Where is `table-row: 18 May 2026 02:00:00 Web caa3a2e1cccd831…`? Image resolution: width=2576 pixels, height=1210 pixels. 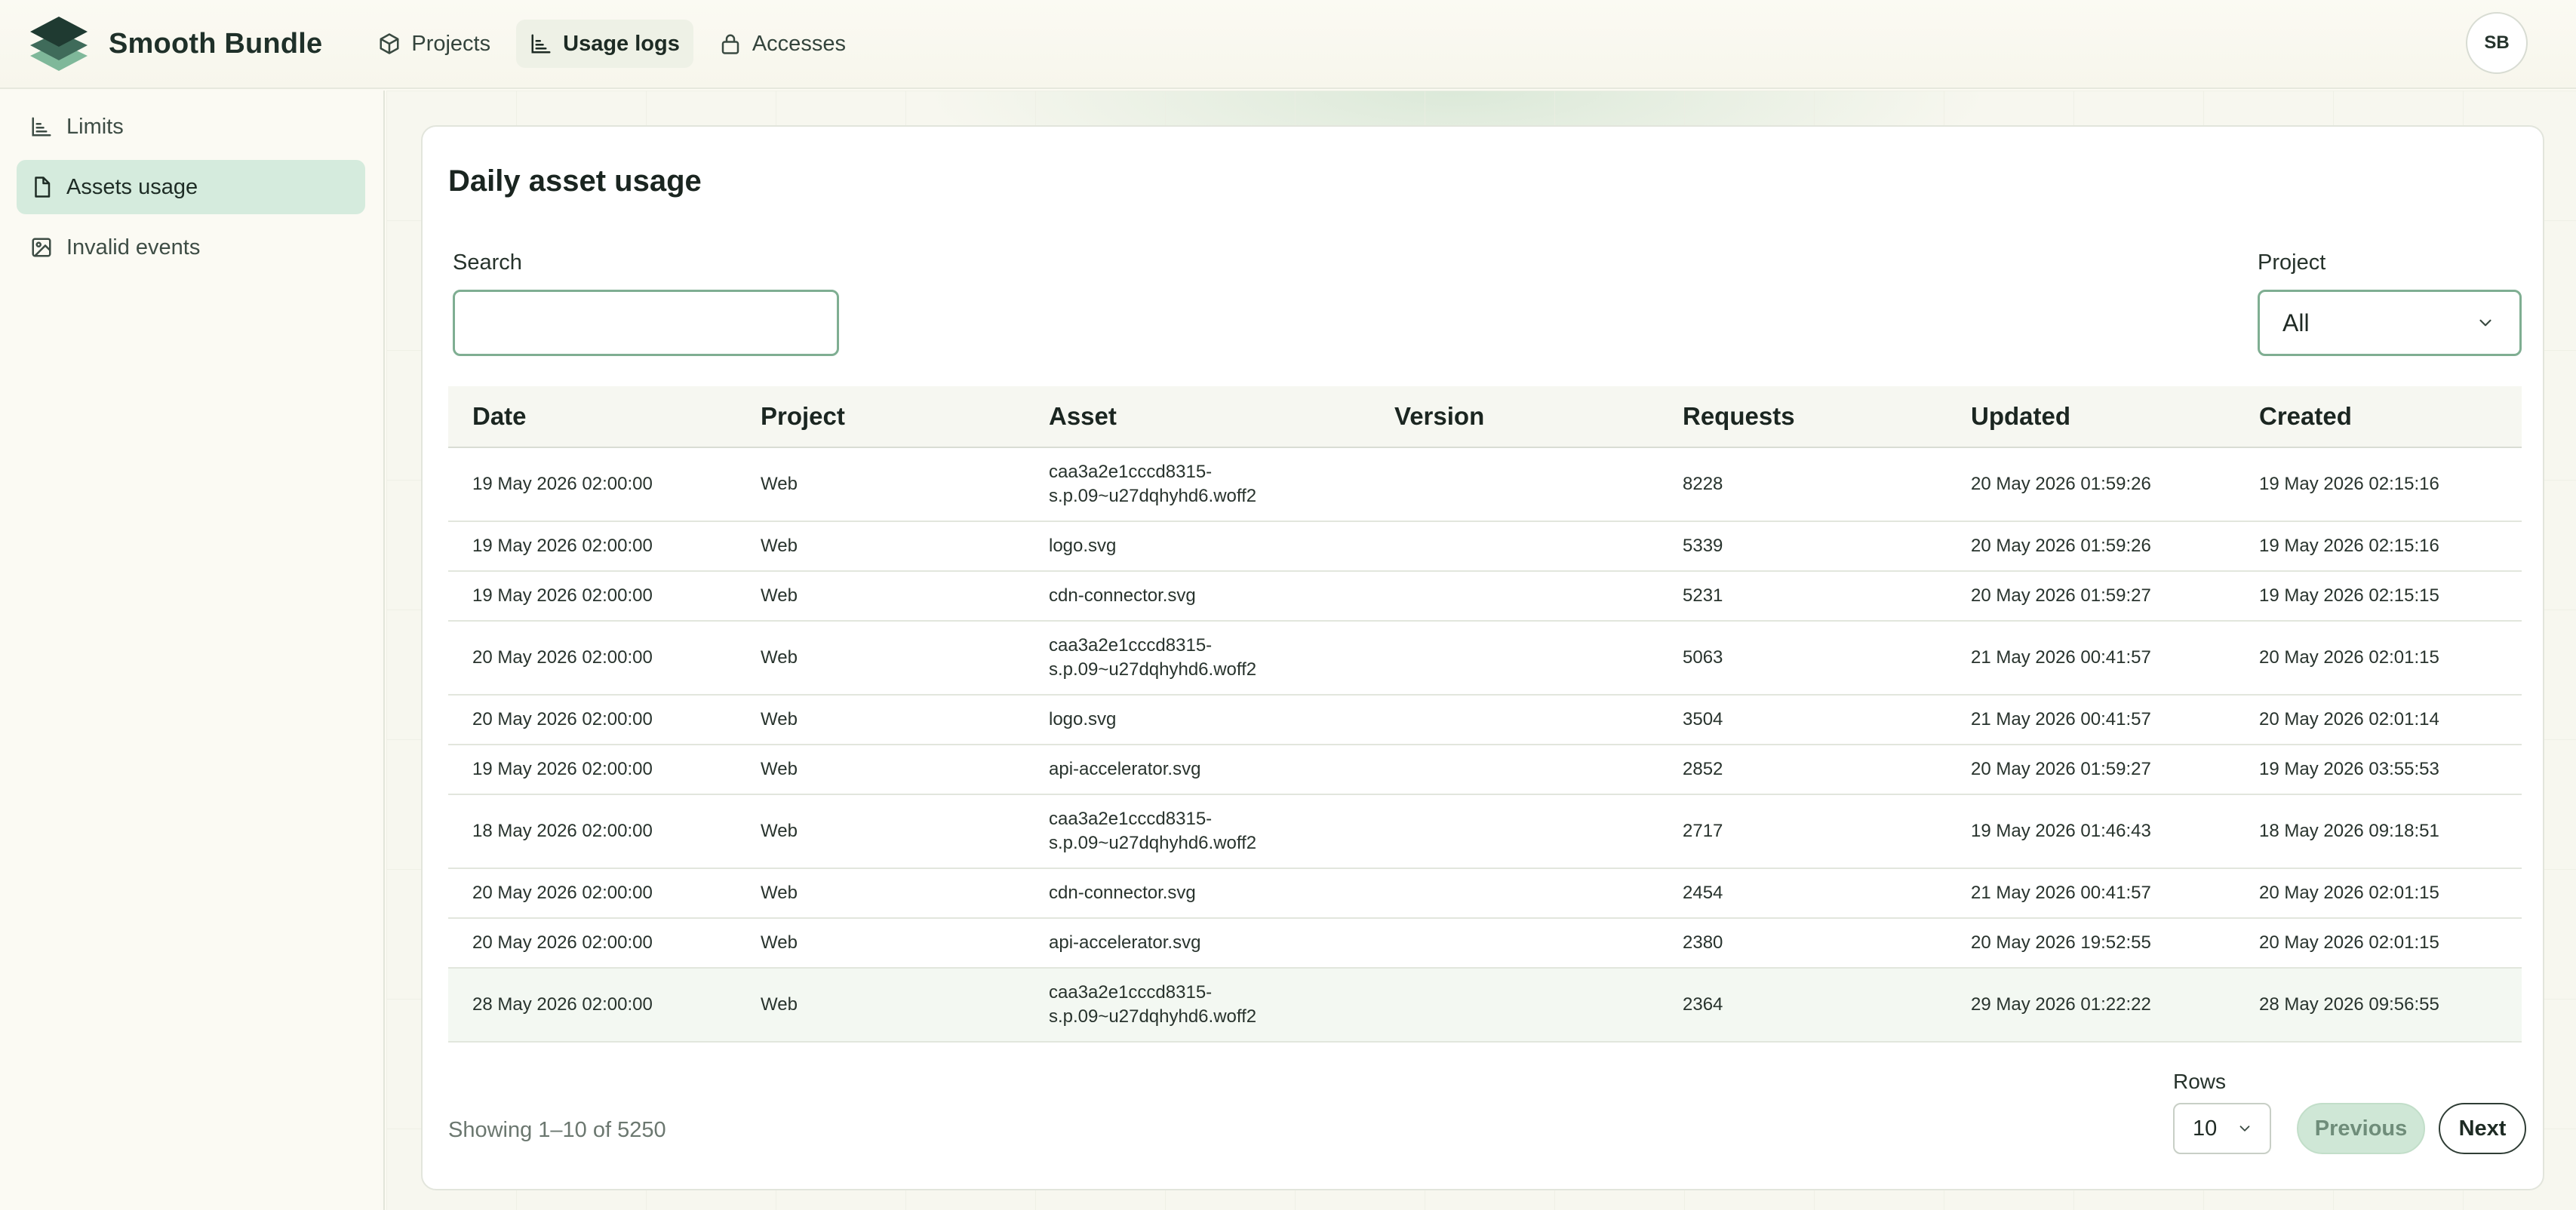 table-row: 18 May 2026 02:00:00 Web caa3a2e1cccd831… is located at coordinates (1485, 832).